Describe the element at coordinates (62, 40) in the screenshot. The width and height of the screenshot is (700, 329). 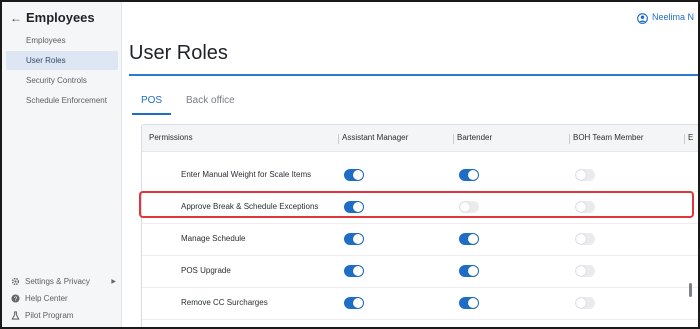
I see `sidebar-item-employees: Employees` at that location.